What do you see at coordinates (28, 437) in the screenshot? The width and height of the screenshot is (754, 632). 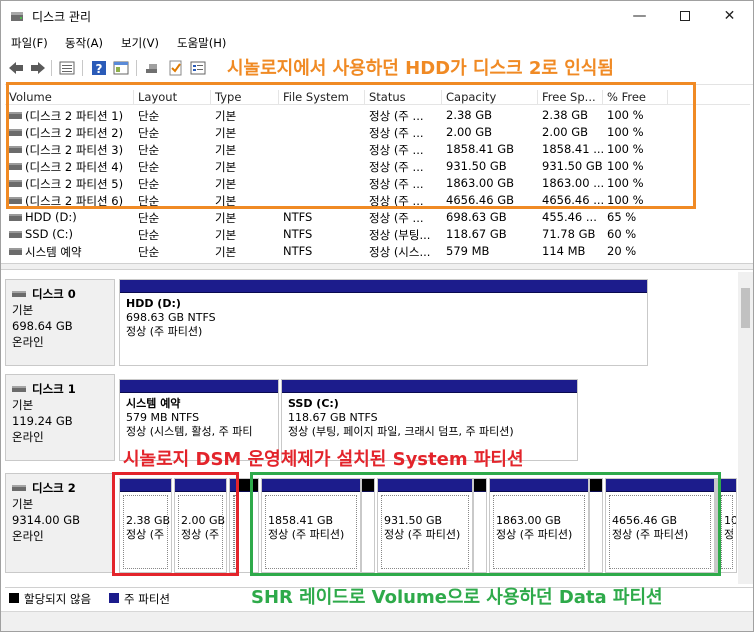 I see `disk-1-state: 온라인` at bounding box center [28, 437].